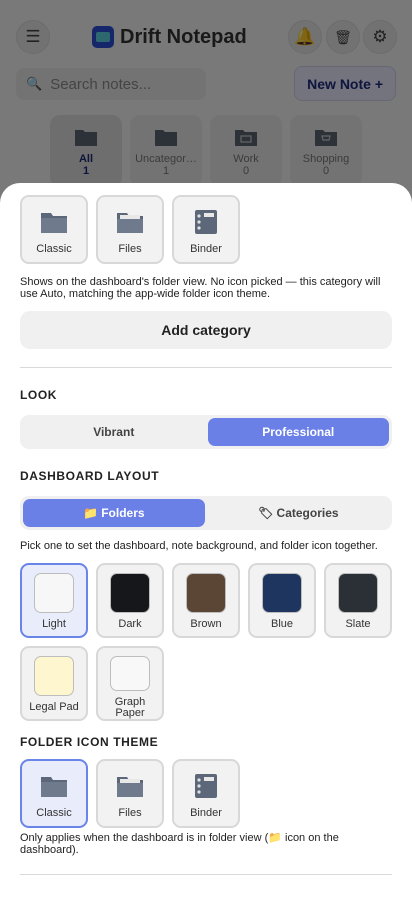 The width and height of the screenshot is (412, 915). What do you see at coordinates (298, 432) in the screenshot?
I see `look-option-professional: Professional` at bounding box center [298, 432].